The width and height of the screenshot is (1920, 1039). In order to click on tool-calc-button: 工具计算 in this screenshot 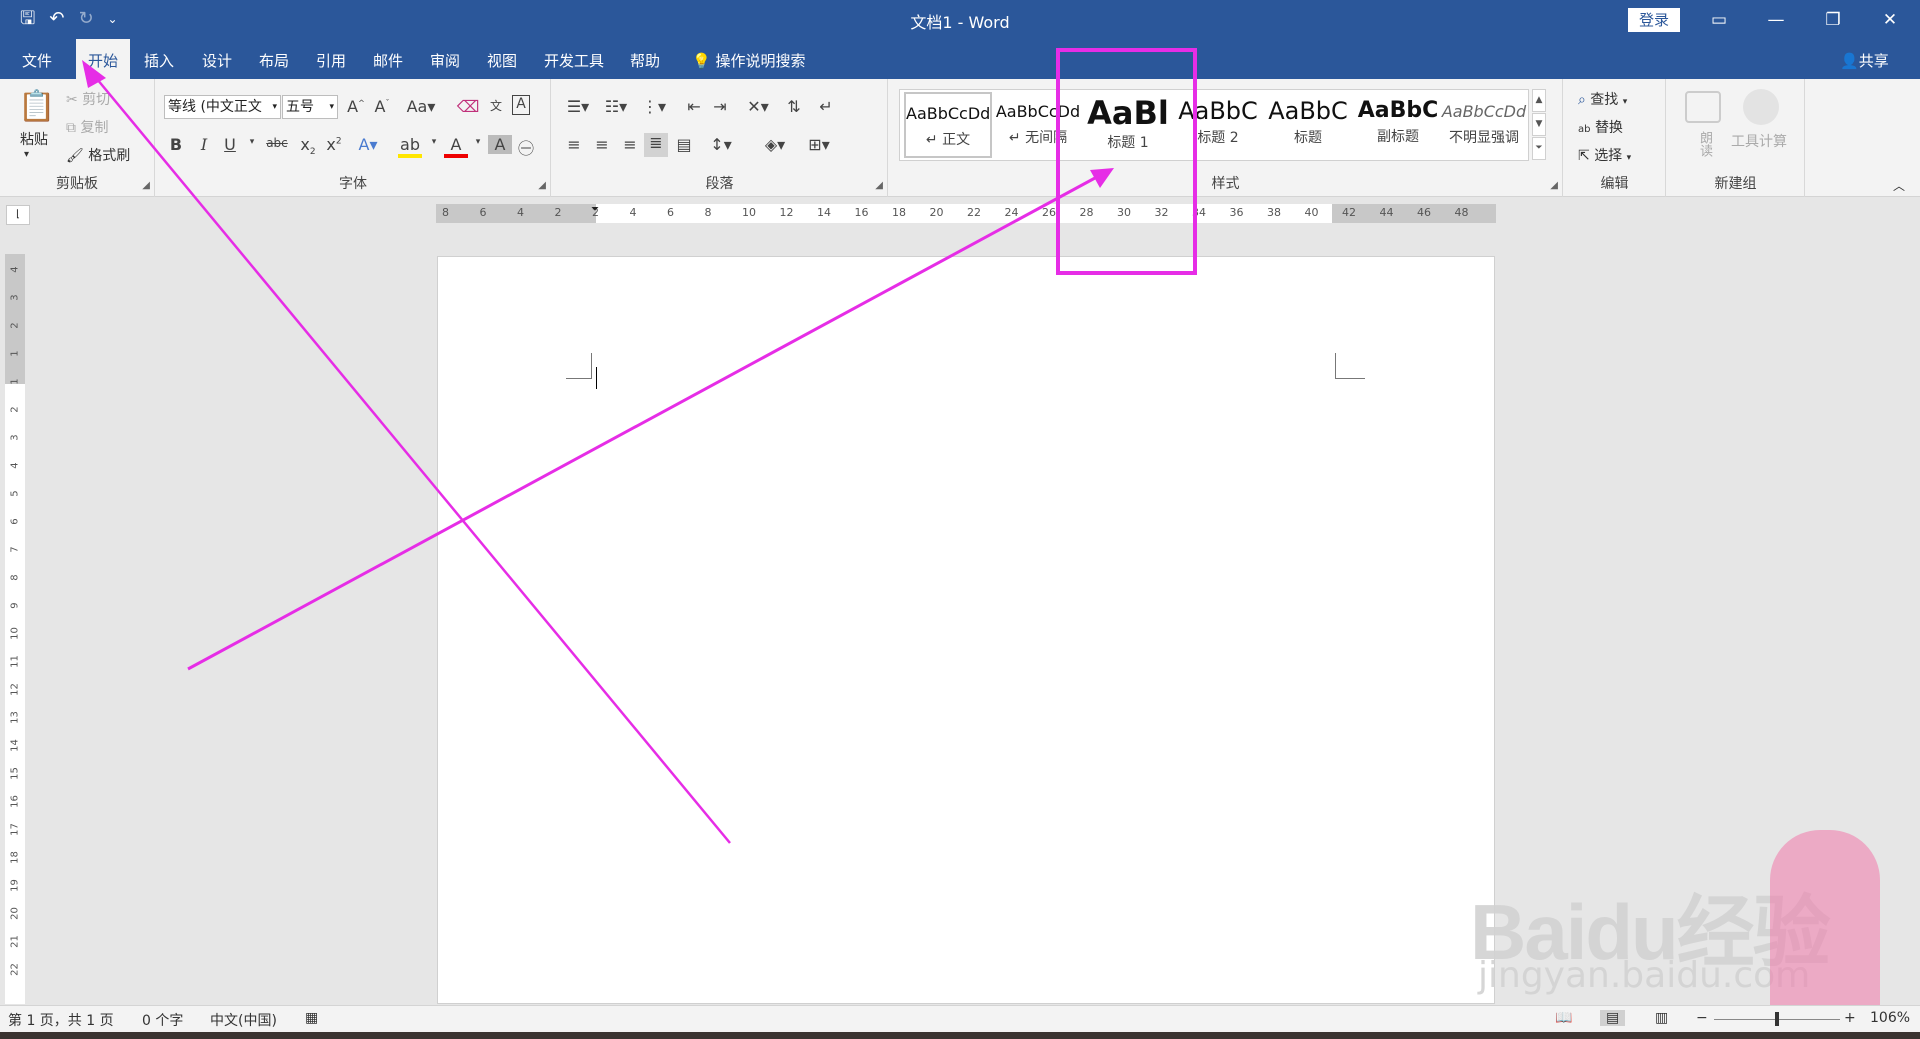, I will do `click(1759, 141)`.